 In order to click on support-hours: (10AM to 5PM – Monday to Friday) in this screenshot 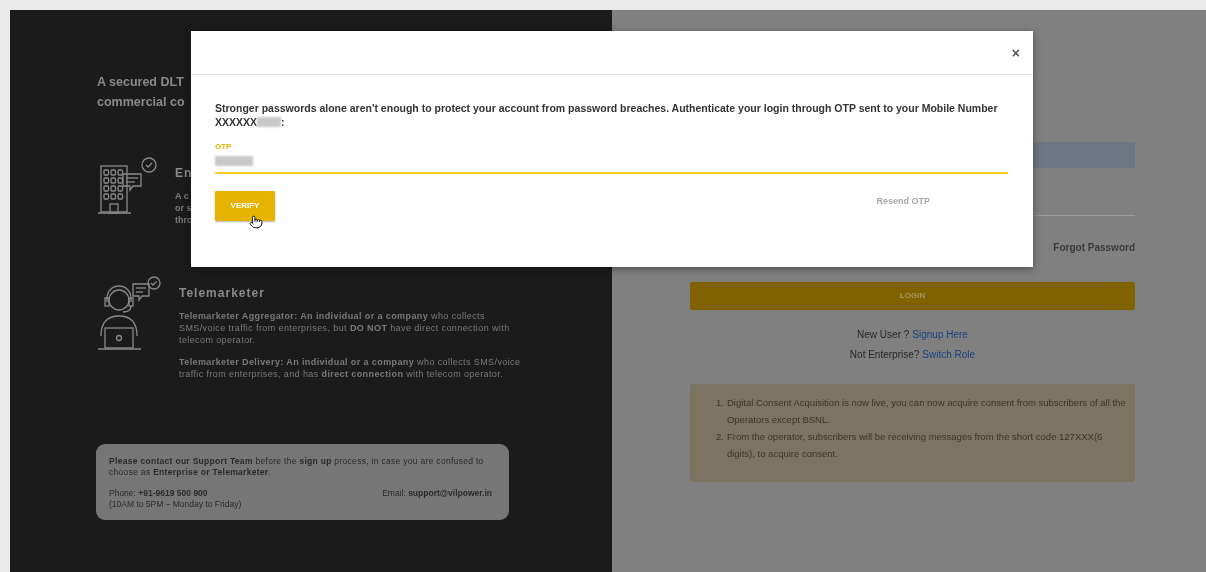, I will do `click(175, 504)`.